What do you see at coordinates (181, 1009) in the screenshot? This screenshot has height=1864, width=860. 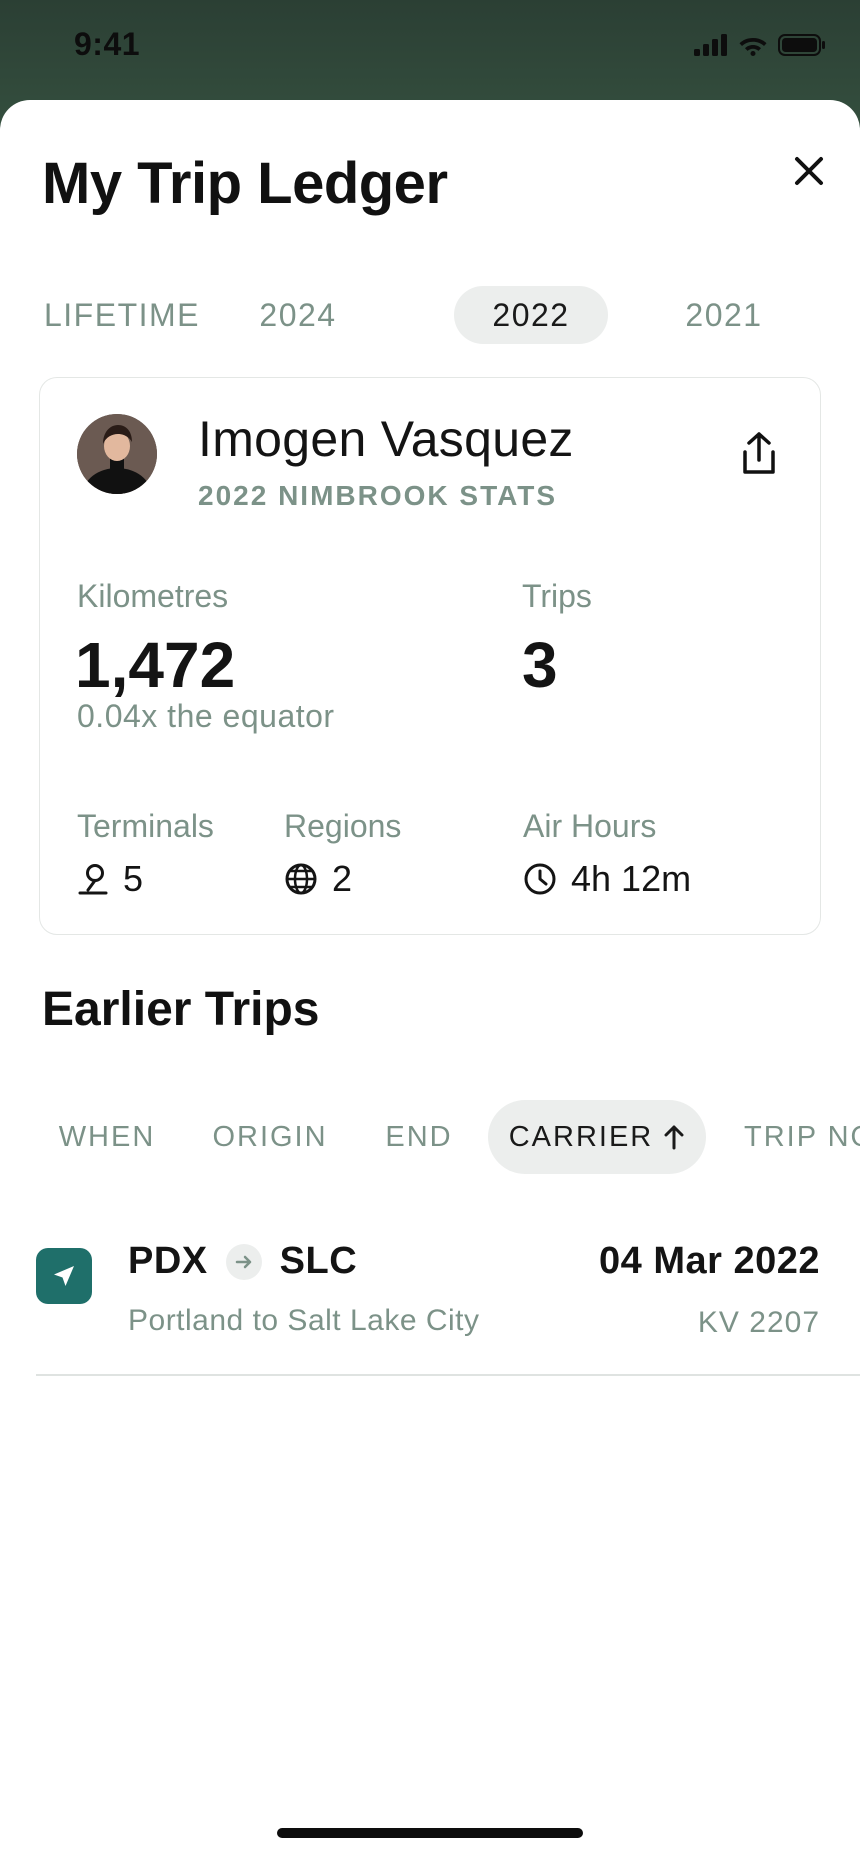 I see `earlier-trips-title: Earlier Trips` at bounding box center [181, 1009].